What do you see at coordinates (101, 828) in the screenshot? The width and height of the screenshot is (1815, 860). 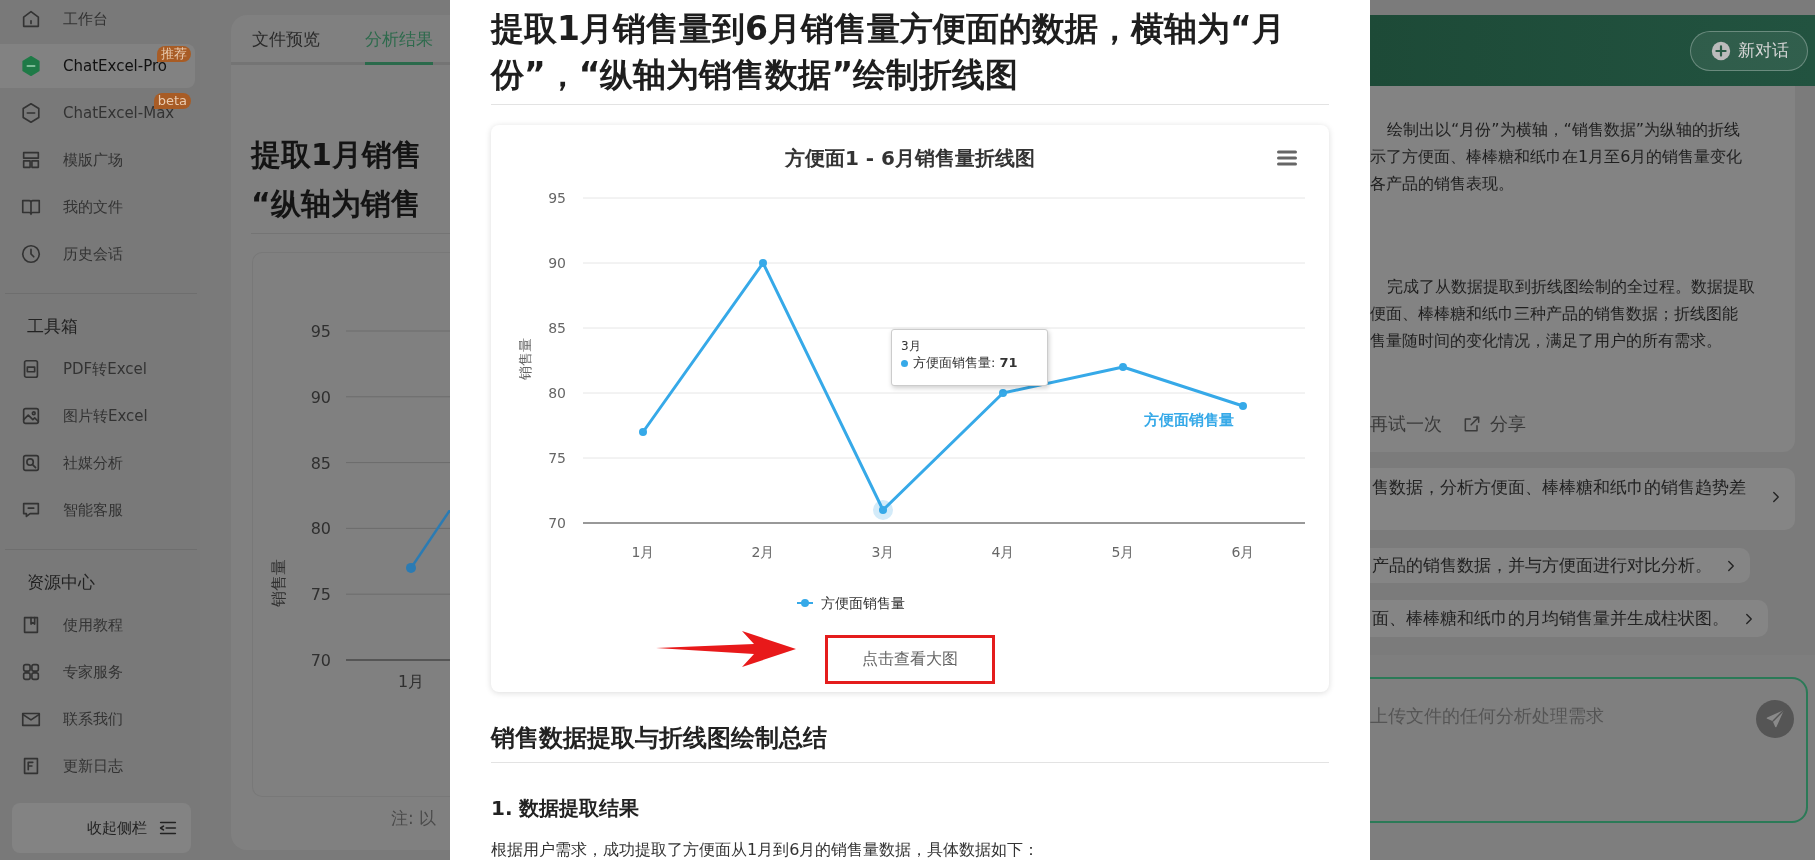 I see `collapse-button: 收起侧栏` at bounding box center [101, 828].